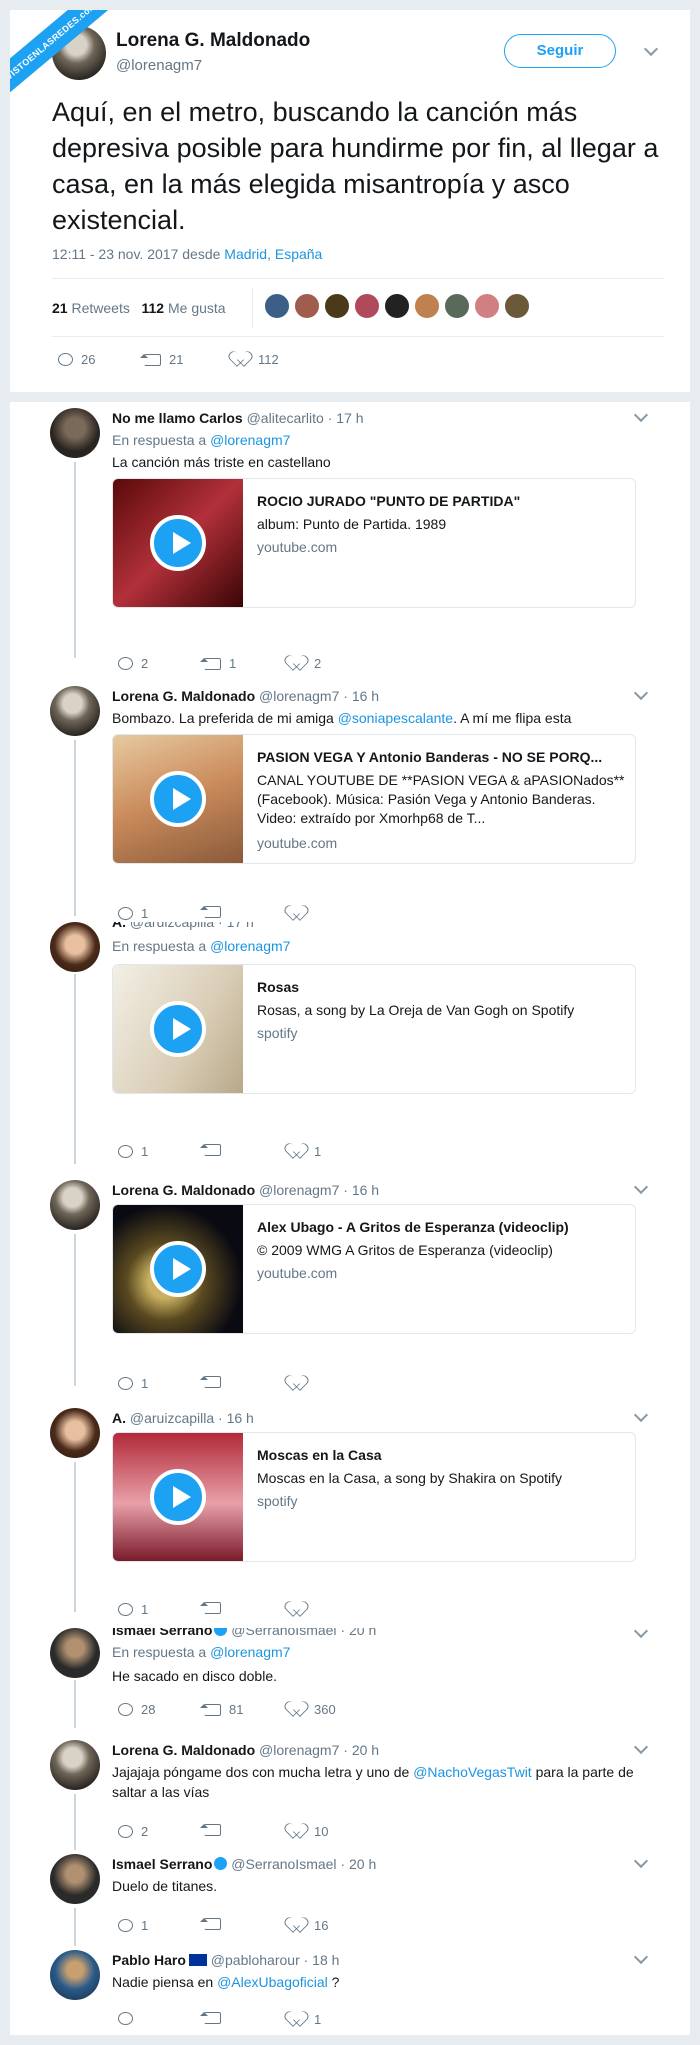 The height and width of the screenshot is (2045, 700). What do you see at coordinates (395, 718) in the screenshot?
I see `mention-link: @soniapescalante` at bounding box center [395, 718].